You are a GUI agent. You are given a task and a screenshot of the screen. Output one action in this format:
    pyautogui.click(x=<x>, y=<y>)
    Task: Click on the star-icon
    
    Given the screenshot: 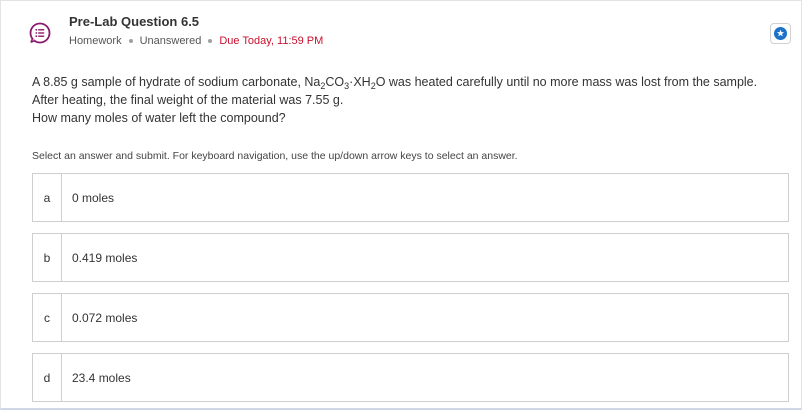 What is the action you would take?
    pyautogui.click(x=780, y=33)
    